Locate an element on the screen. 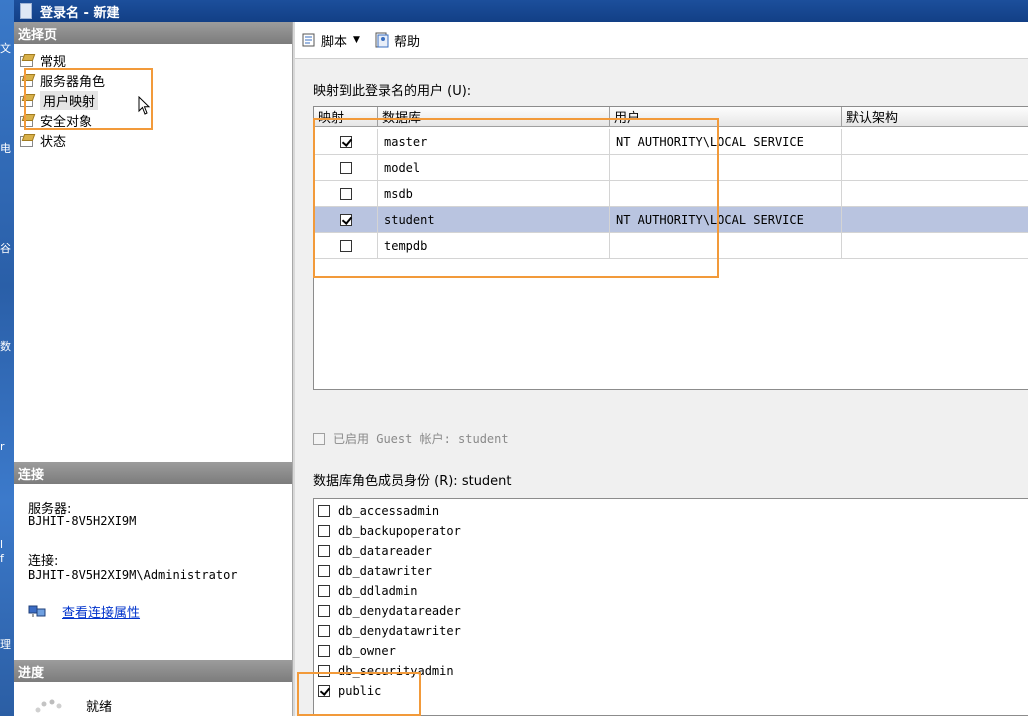  toolbar: 脚本 ▼ 帮助 is located at coordinates (661, 40).